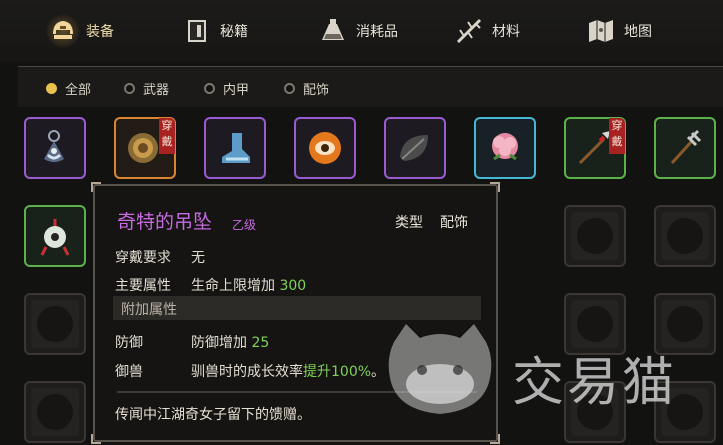 The image size is (723, 445). I want to click on branch-icon, so click(469, 31).